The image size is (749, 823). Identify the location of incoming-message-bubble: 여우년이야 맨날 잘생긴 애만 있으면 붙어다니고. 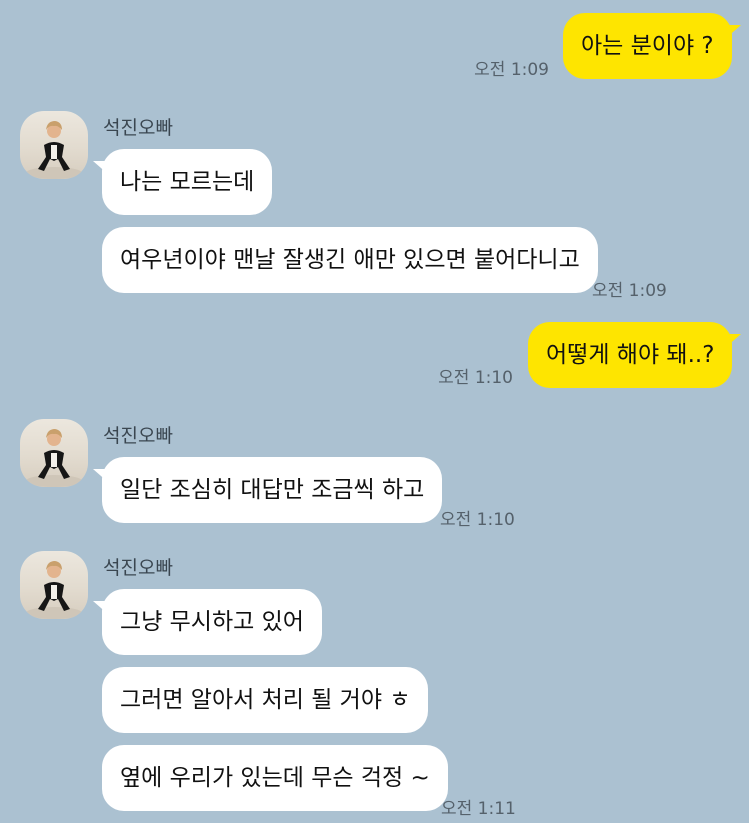
(350, 260).